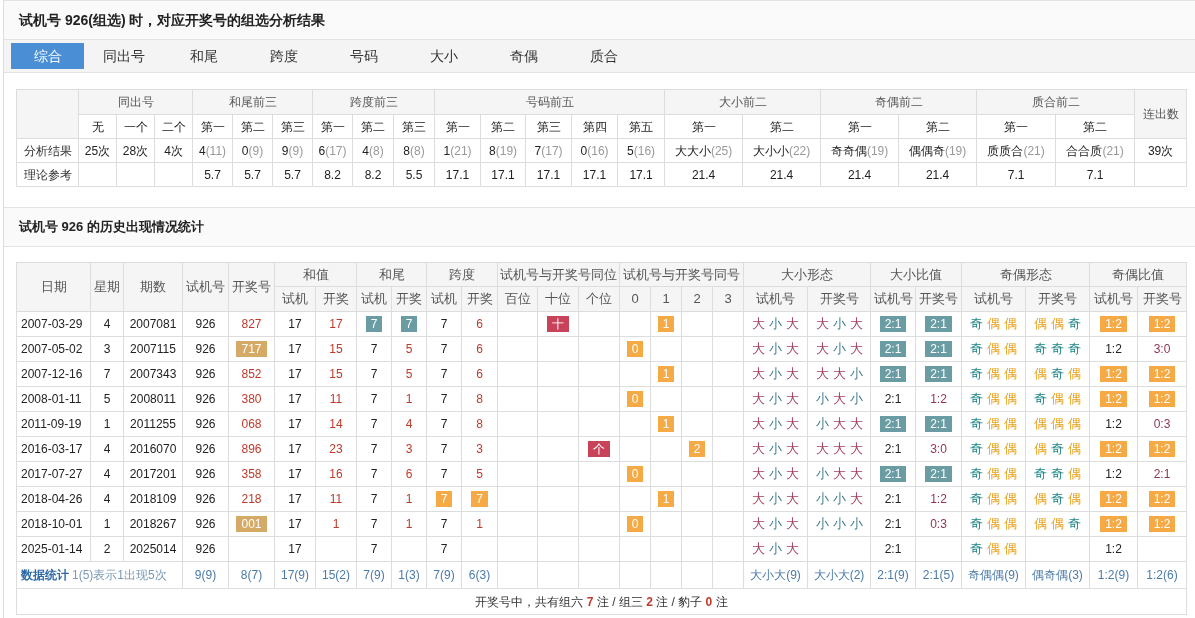 This screenshot has height=618, width=1195. Describe the element at coordinates (938, 575) in the screenshot. I see `table-cell: 2:1(5)` at that location.